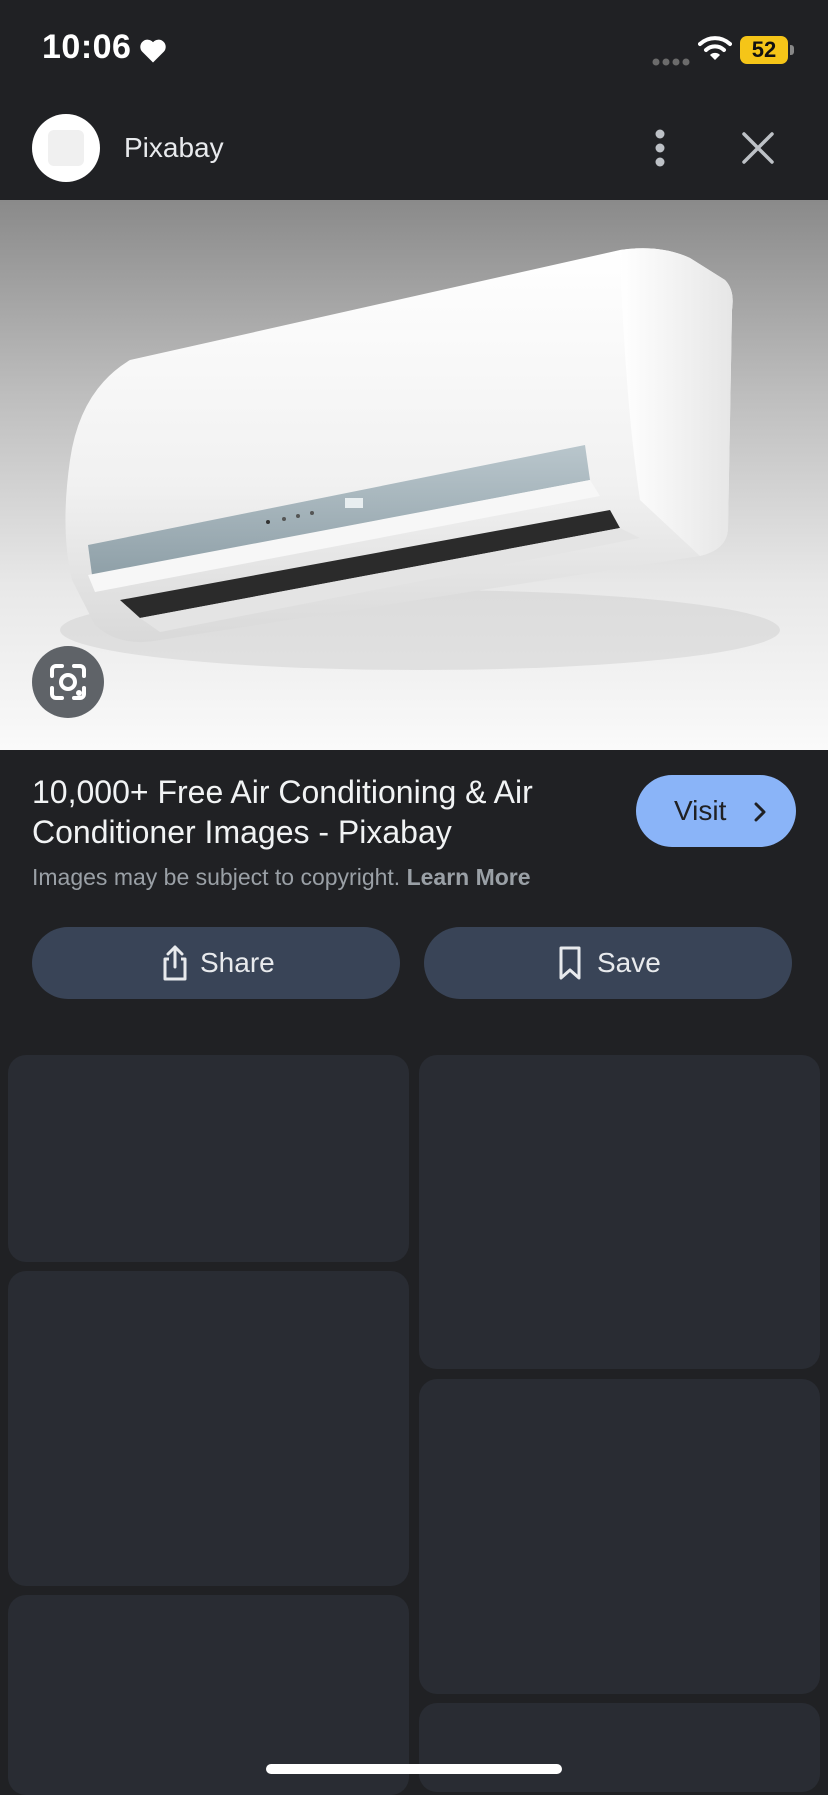  I want to click on visit-label: Visit, so click(700, 810).